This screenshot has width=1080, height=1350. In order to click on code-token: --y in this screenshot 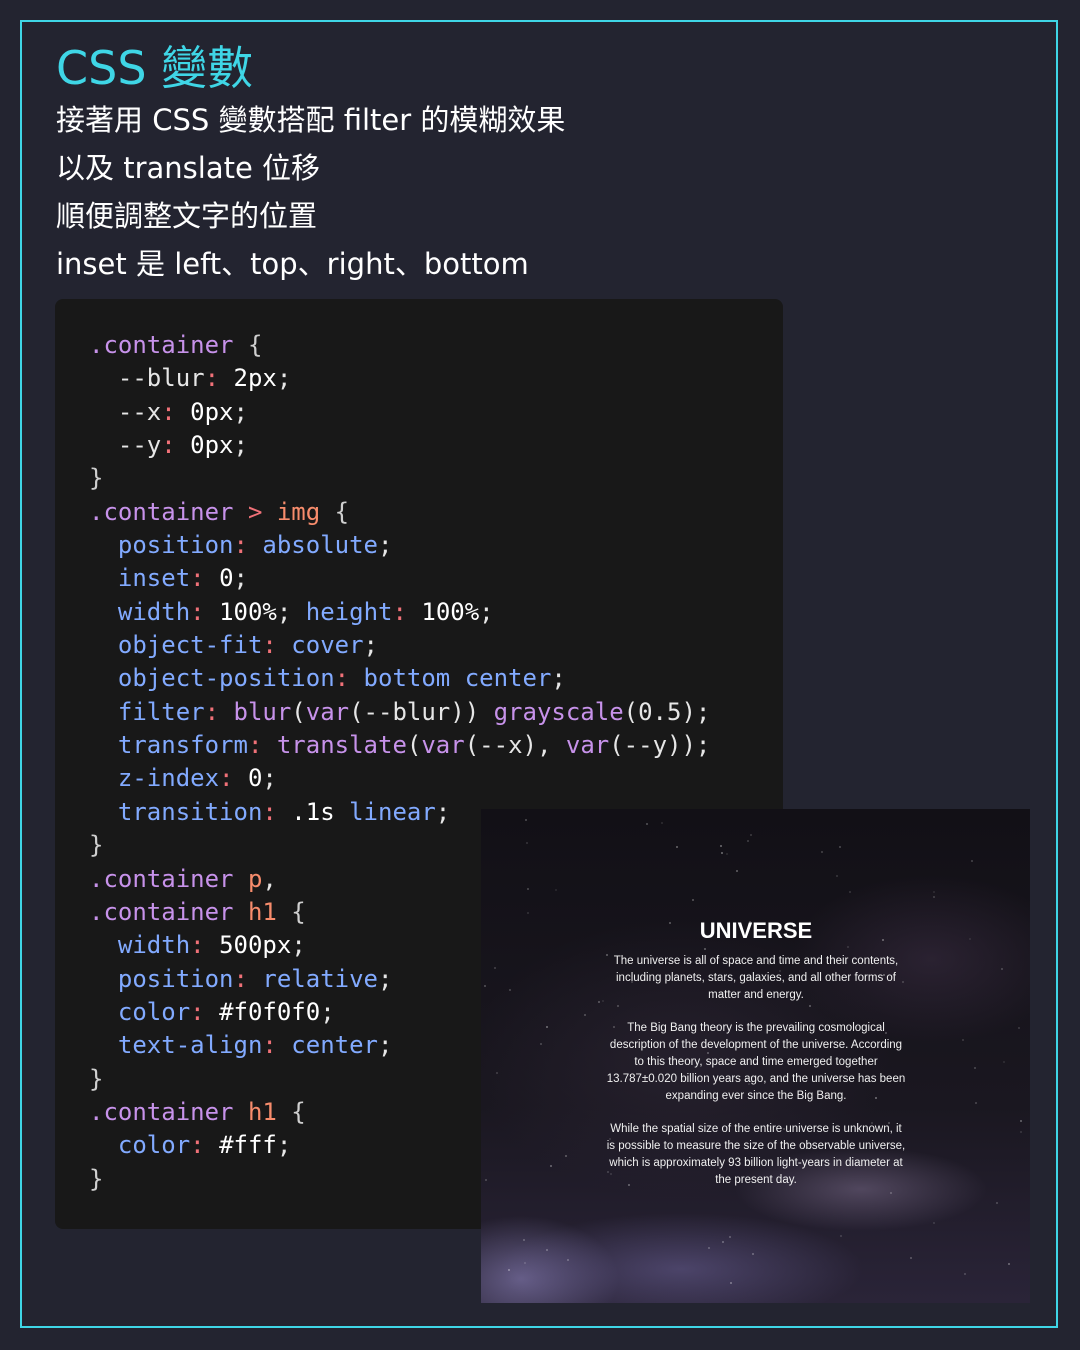, I will do `click(125, 445)`.